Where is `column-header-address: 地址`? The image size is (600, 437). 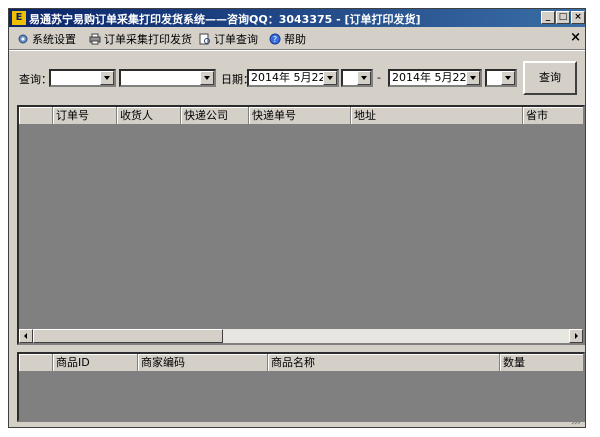 column-header-address: 地址 is located at coordinates (437, 116).